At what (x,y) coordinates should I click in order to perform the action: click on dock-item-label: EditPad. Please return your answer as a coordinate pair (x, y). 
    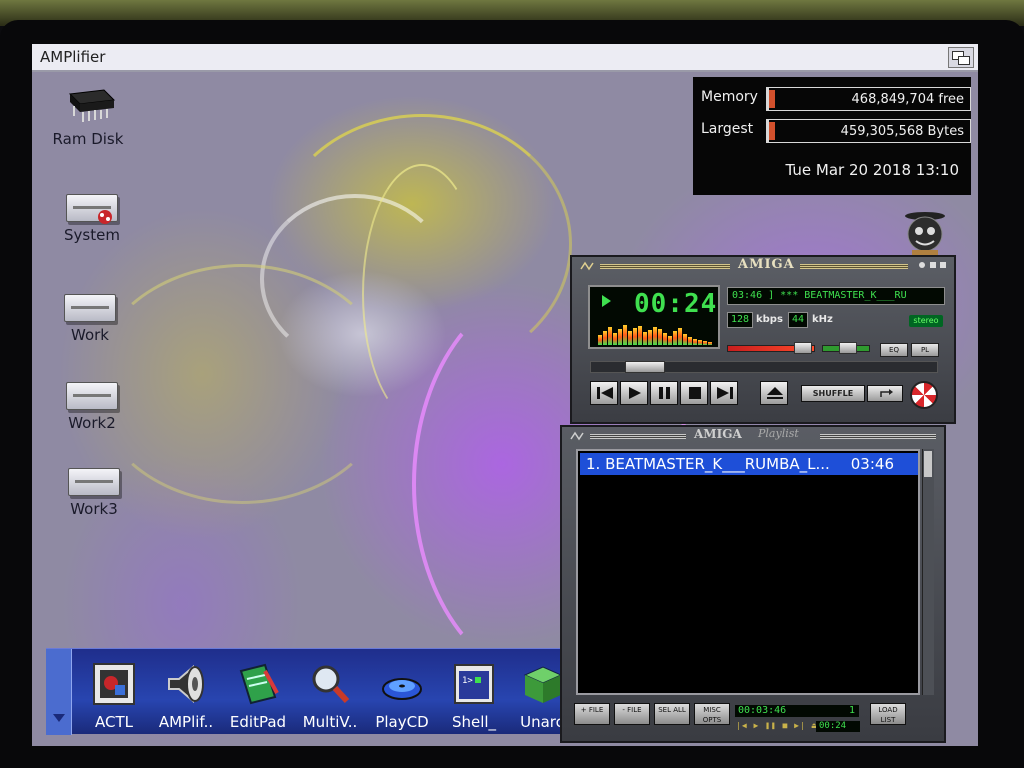
    Looking at the image, I should click on (258, 722).